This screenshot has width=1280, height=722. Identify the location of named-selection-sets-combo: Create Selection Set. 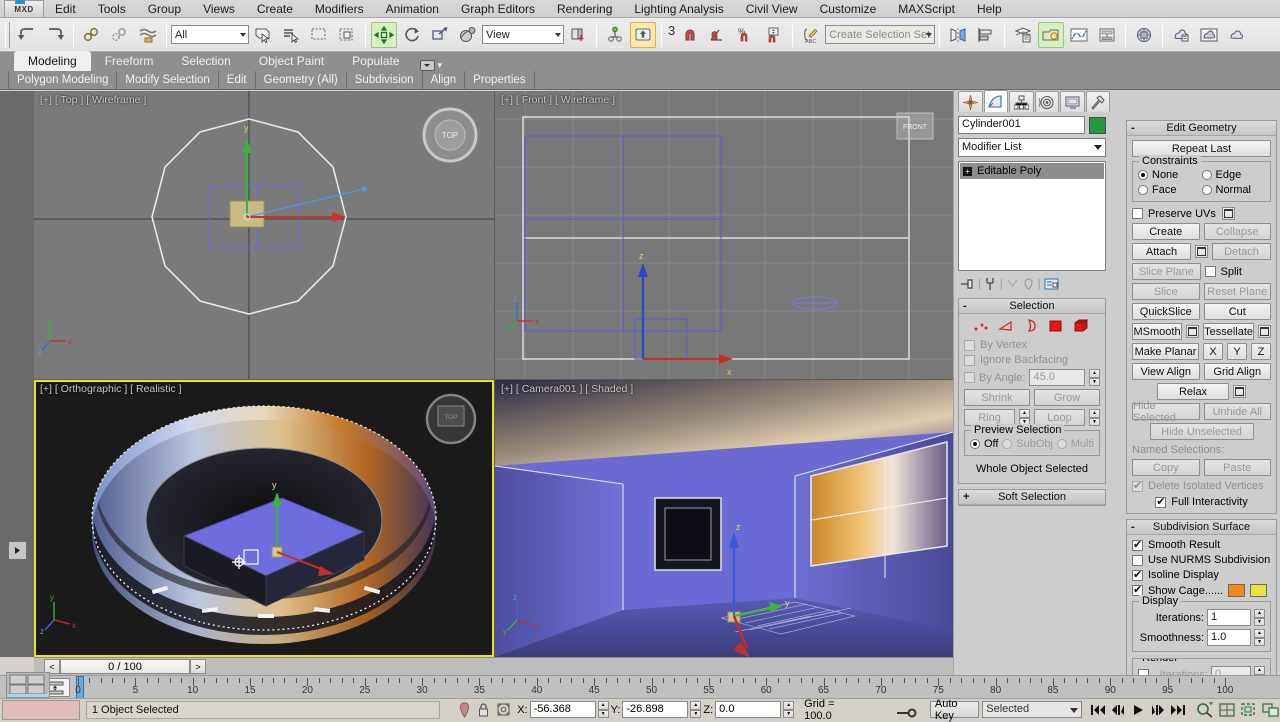
(880, 34).